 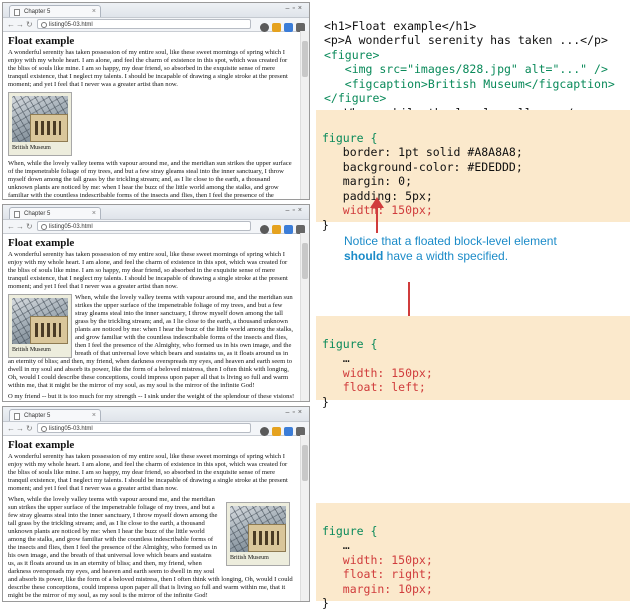 What do you see at coordinates (469, 83) in the screenshot?
I see `code-line-figcaption: <figcaption>British Museum</figcaption>` at bounding box center [469, 83].